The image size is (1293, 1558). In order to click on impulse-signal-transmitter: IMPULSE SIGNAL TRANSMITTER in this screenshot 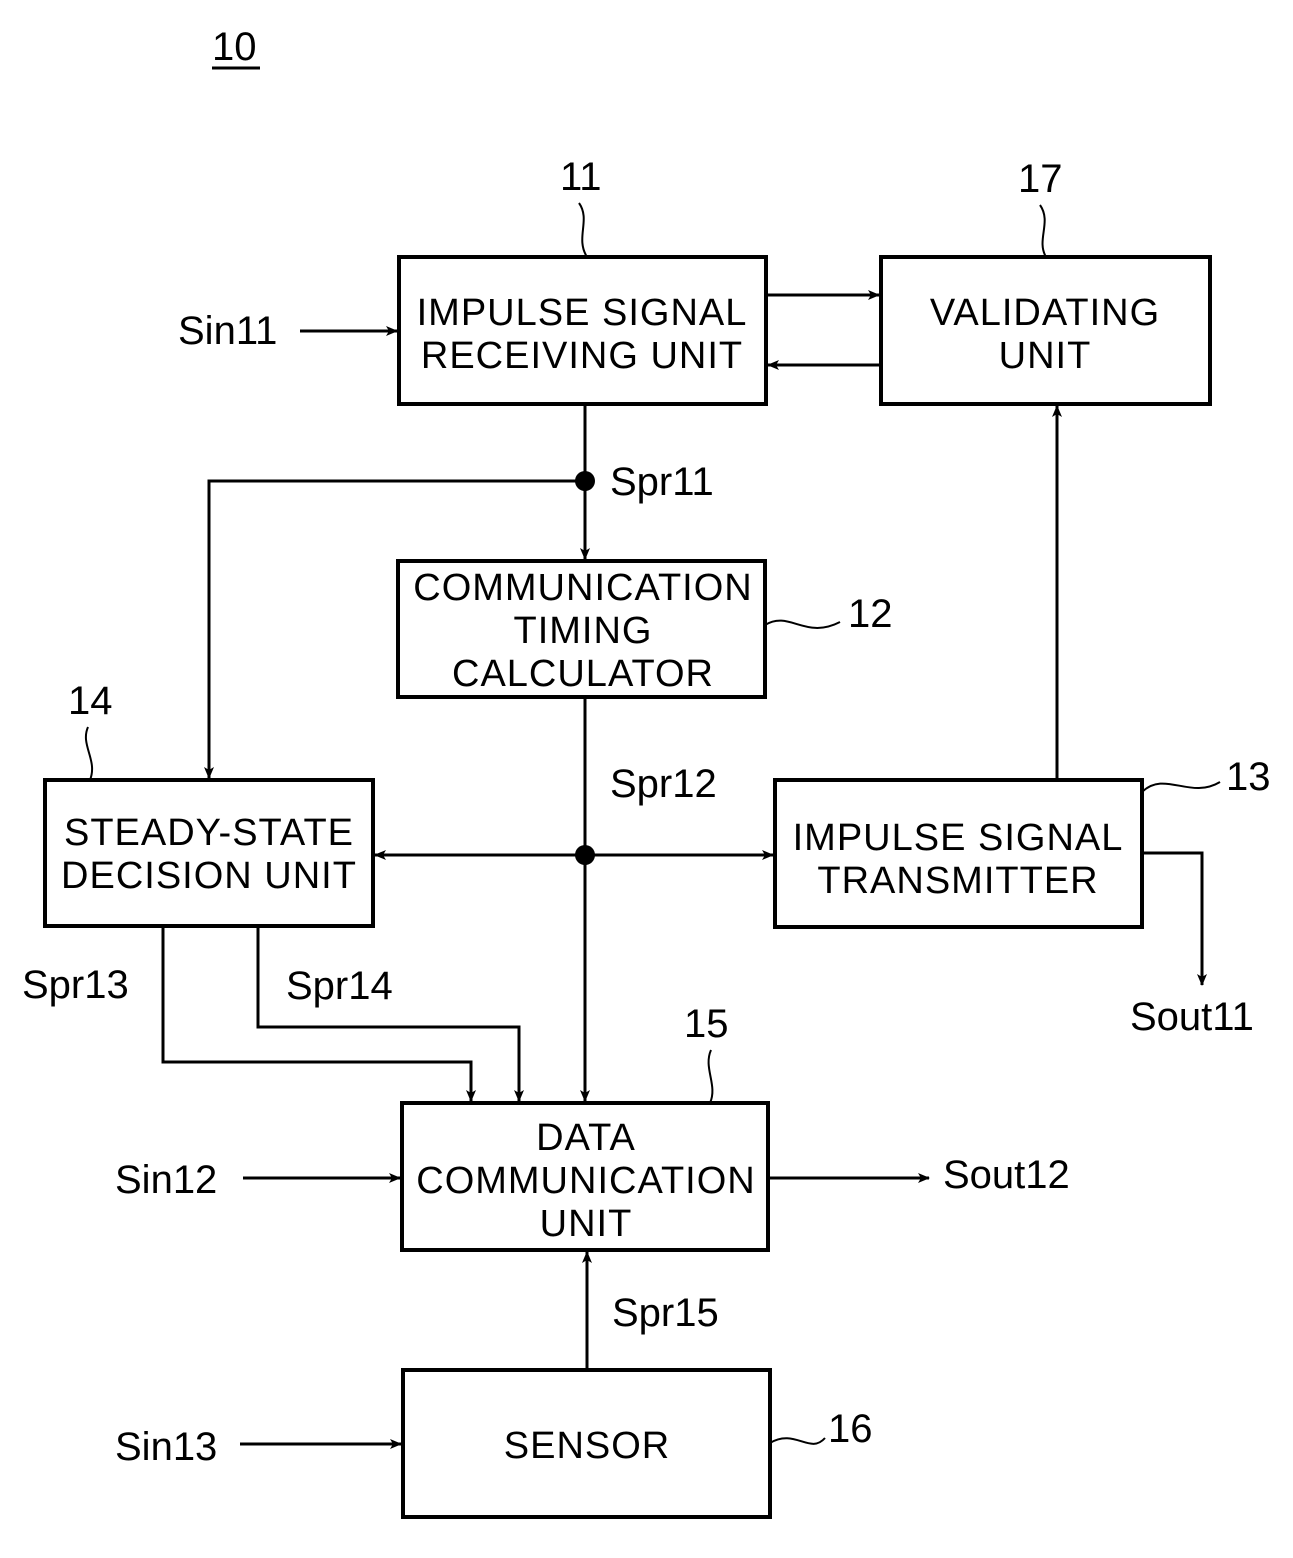, I will do `click(958, 853)`.